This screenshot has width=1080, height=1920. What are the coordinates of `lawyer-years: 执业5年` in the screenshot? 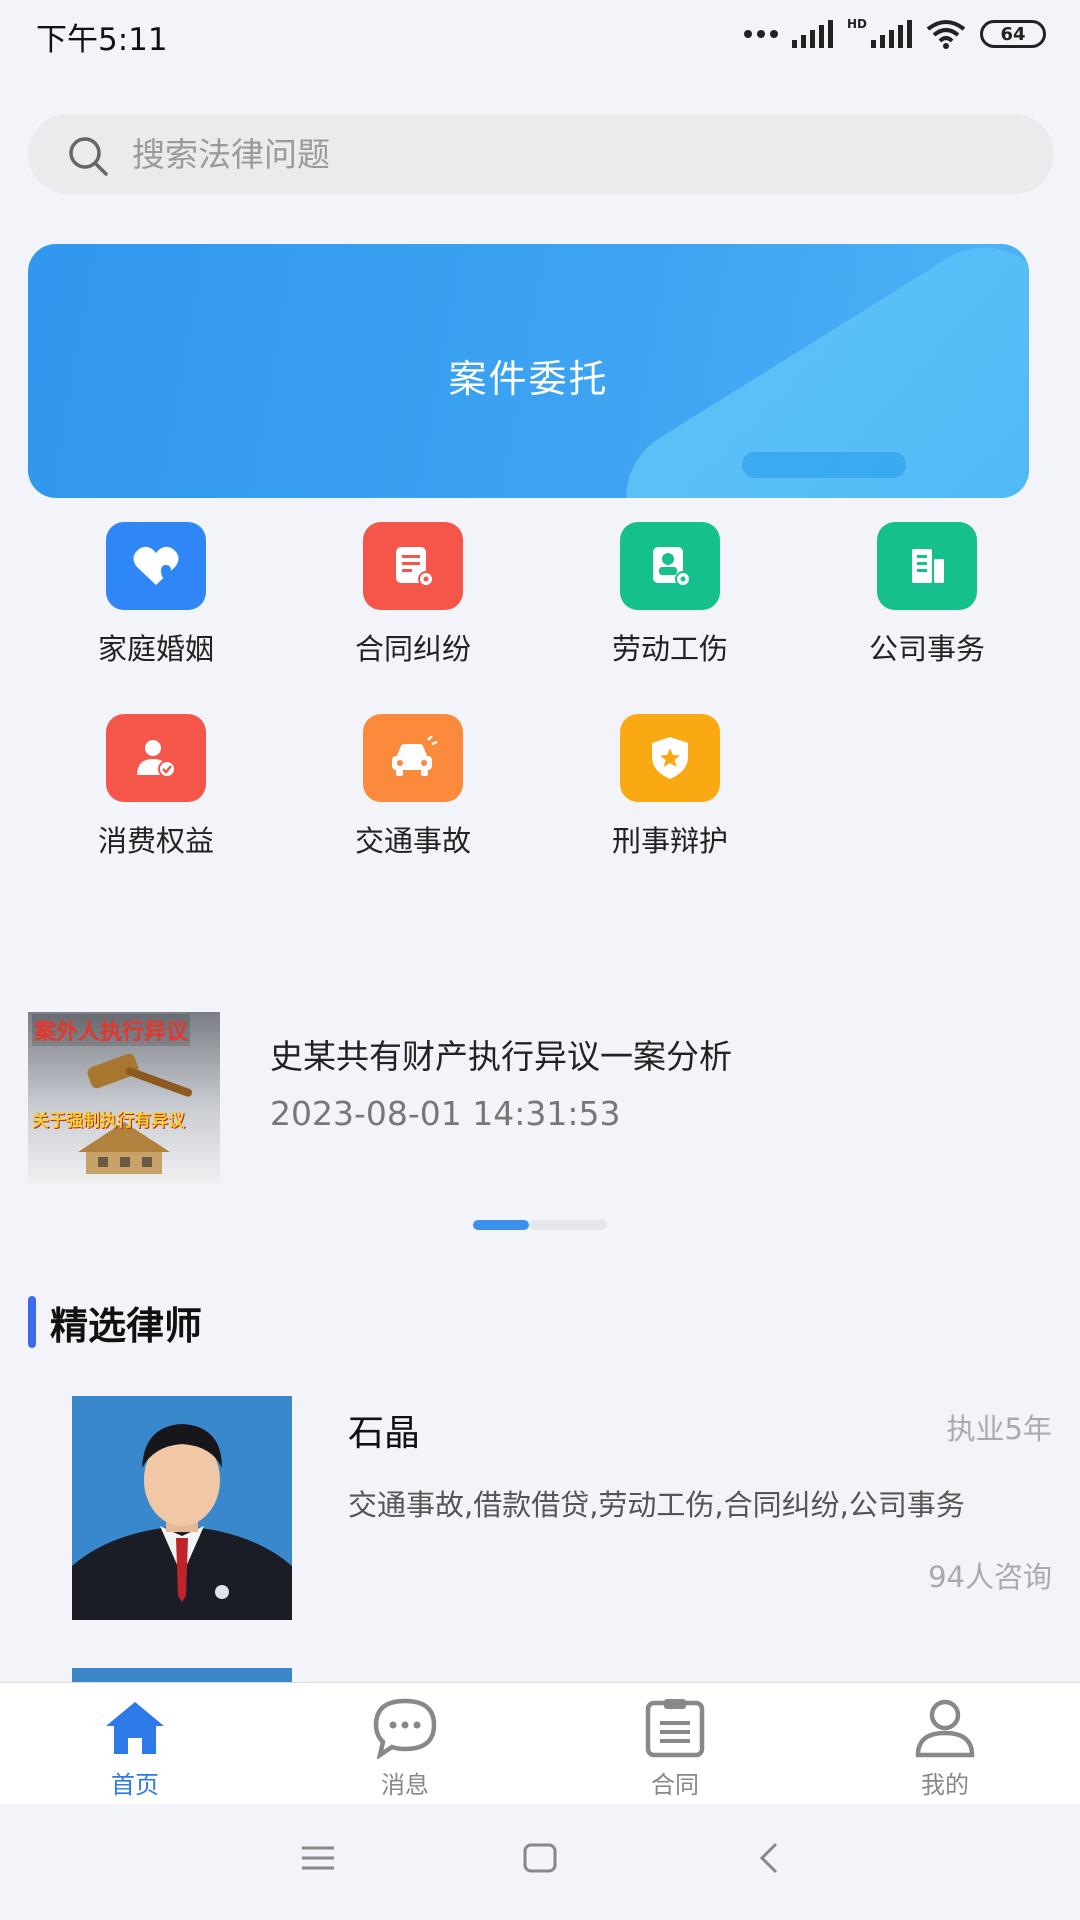 It's located at (999, 1429).